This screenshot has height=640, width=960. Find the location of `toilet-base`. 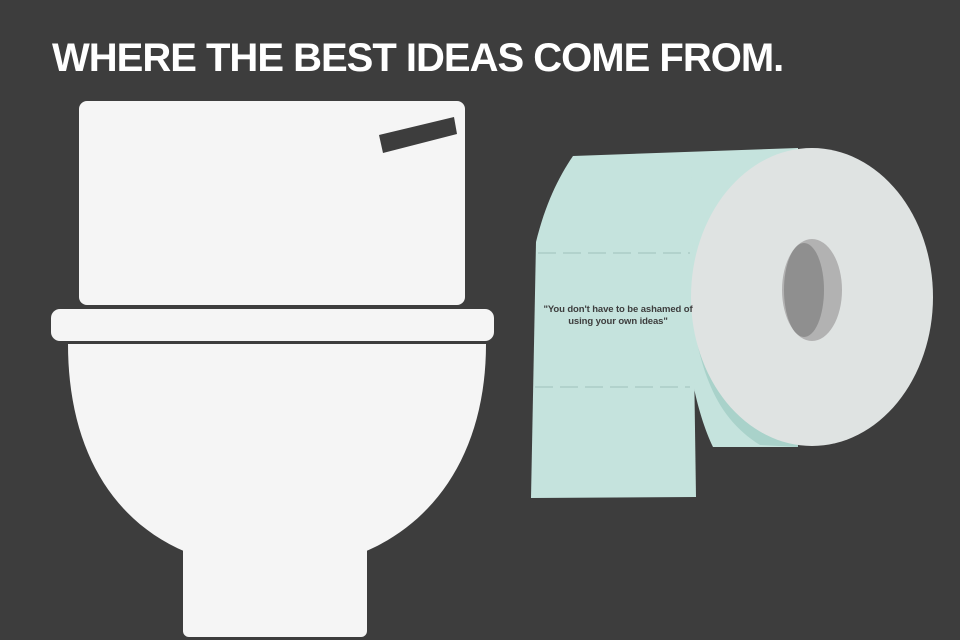

toilet-base is located at coordinates (275, 588).